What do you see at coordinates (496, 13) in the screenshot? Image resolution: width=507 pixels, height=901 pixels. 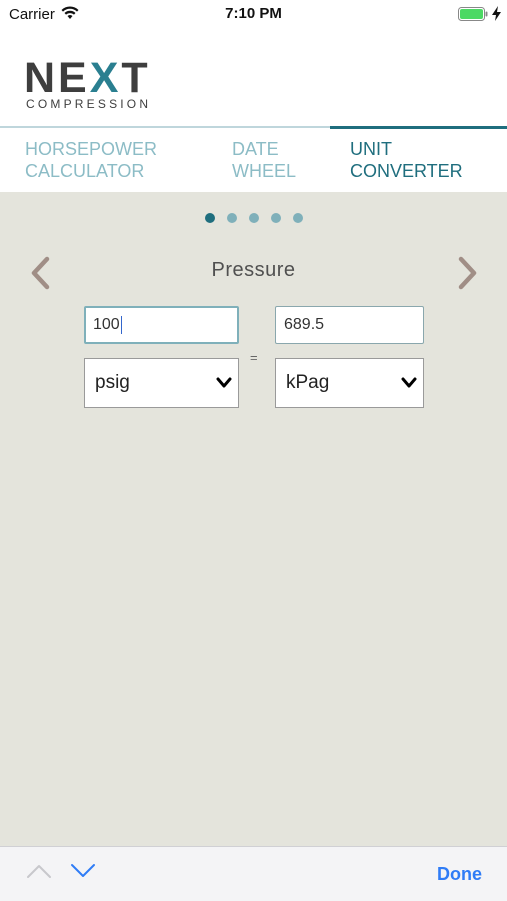 I see `charging-icon` at bounding box center [496, 13].